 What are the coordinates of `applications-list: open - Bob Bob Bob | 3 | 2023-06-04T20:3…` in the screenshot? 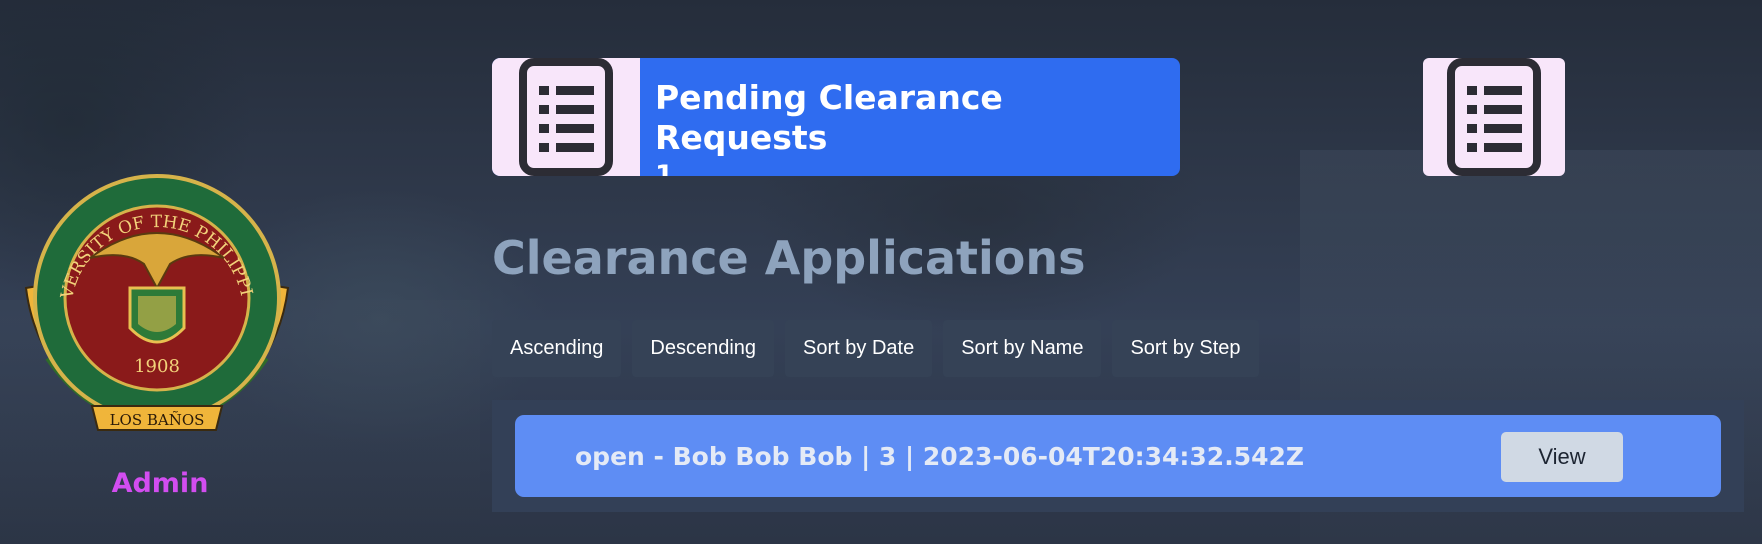 It's located at (1118, 456).